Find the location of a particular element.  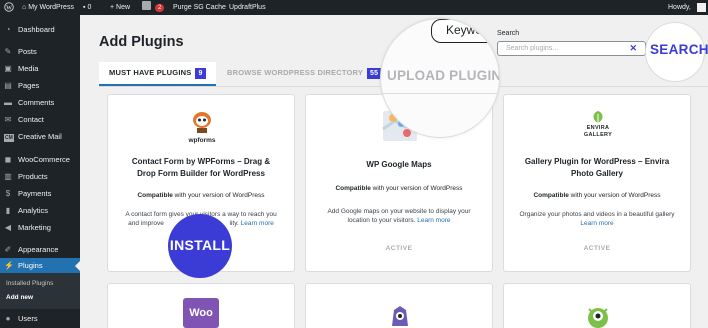

install-zoom: INSTALL is located at coordinates (200, 246).